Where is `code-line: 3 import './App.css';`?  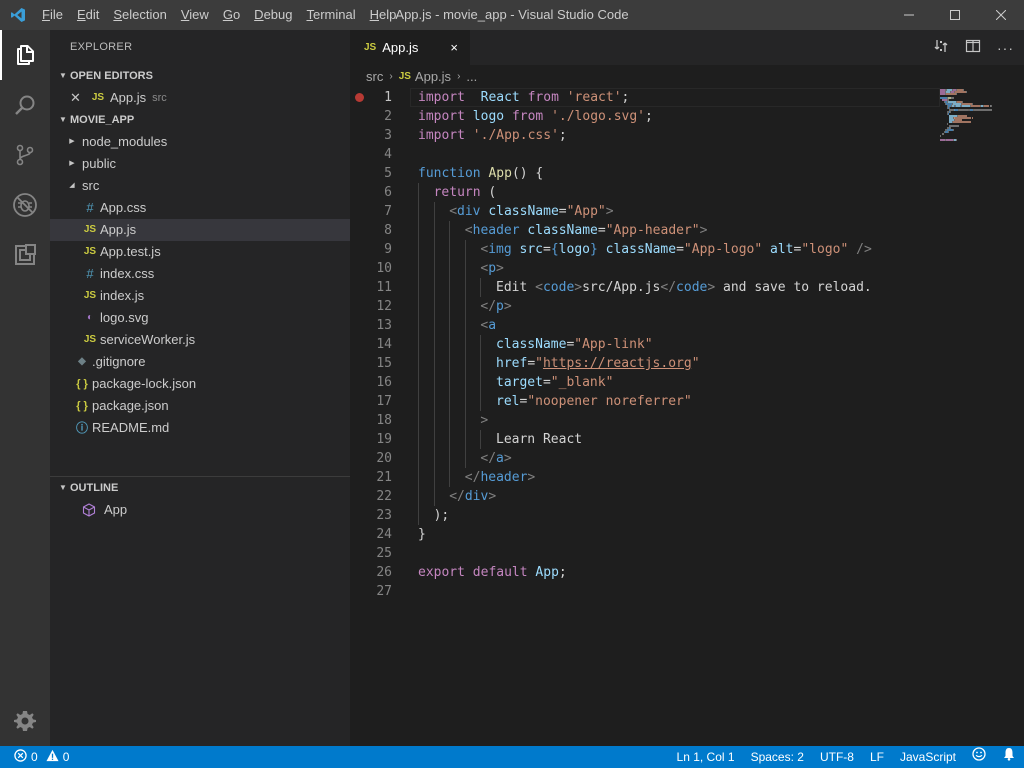 code-line: 3 import './App.css'; is located at coordinates (687, 135).